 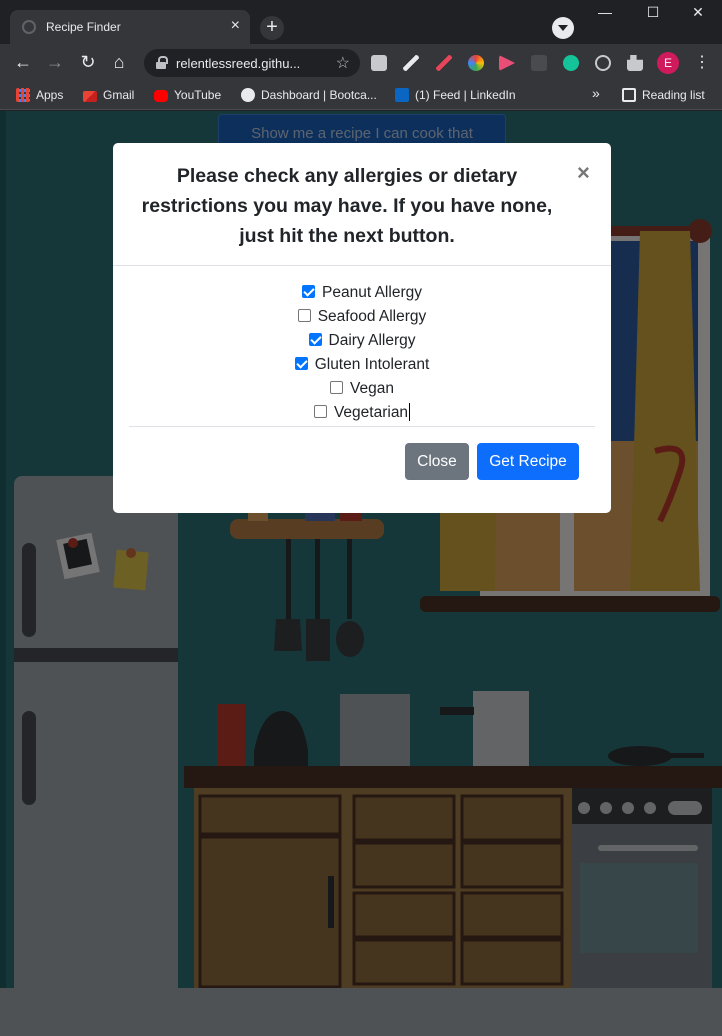 What do you see at coordinates (455, 95) in the screenshot?
I see `bookmark-linkedin: (1) Feed | LinkedIn` at bounding box center [455, 95].